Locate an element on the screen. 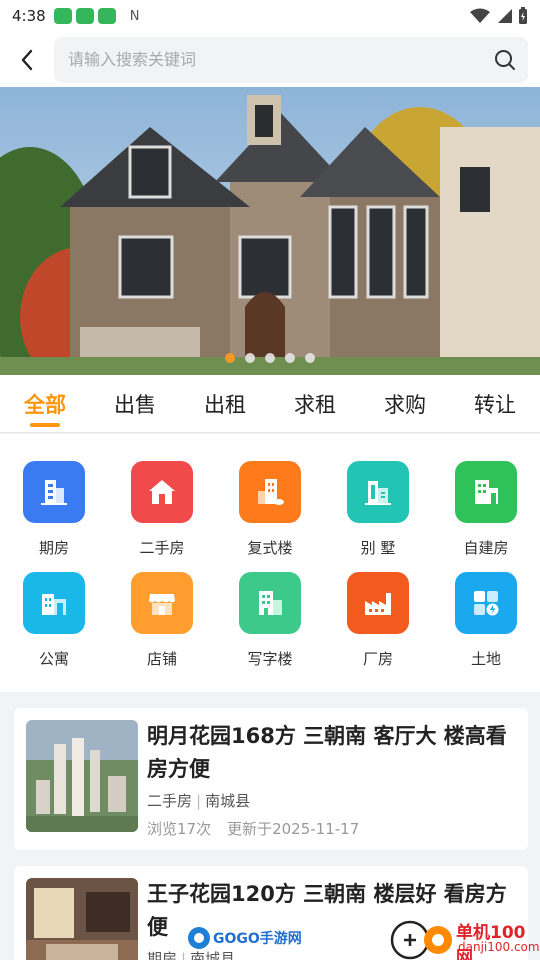  category-shop: 店铺 is located at coordinates (162, 620).